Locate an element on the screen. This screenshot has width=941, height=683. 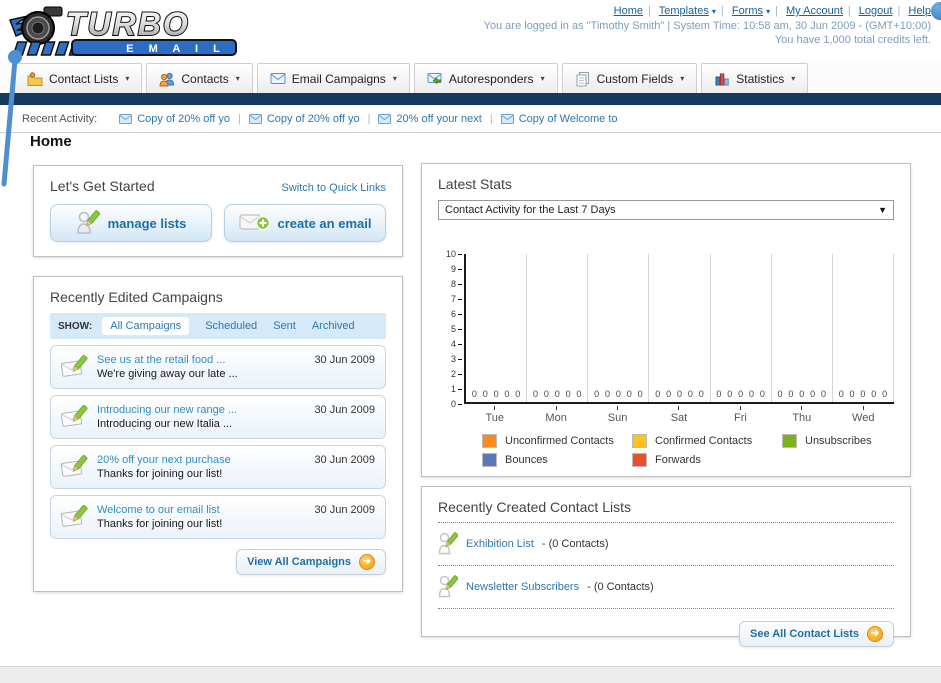
view-all-campaigns-label: View All Campaigns is located at coordinates (299, 562).